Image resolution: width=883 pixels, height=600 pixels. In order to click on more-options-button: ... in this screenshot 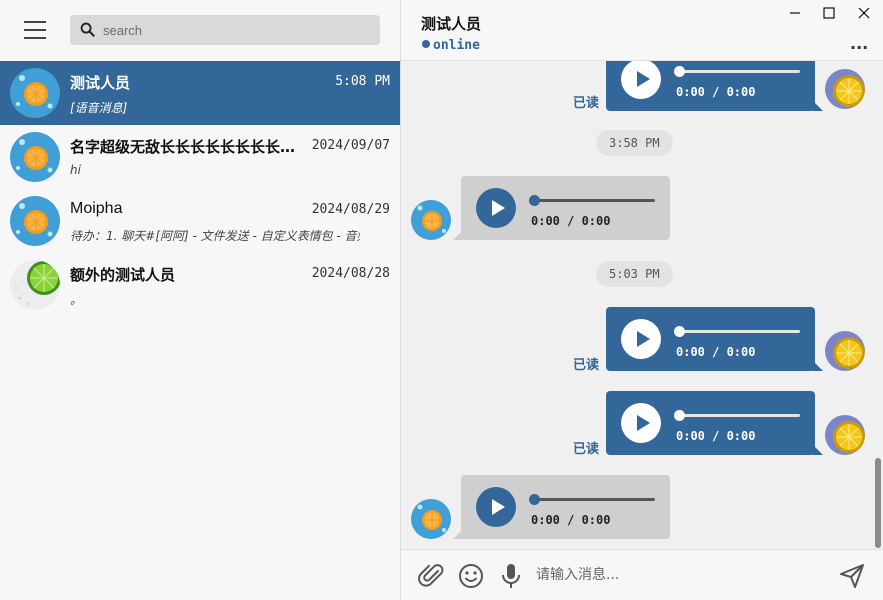, I will do `click(859, 43)`.